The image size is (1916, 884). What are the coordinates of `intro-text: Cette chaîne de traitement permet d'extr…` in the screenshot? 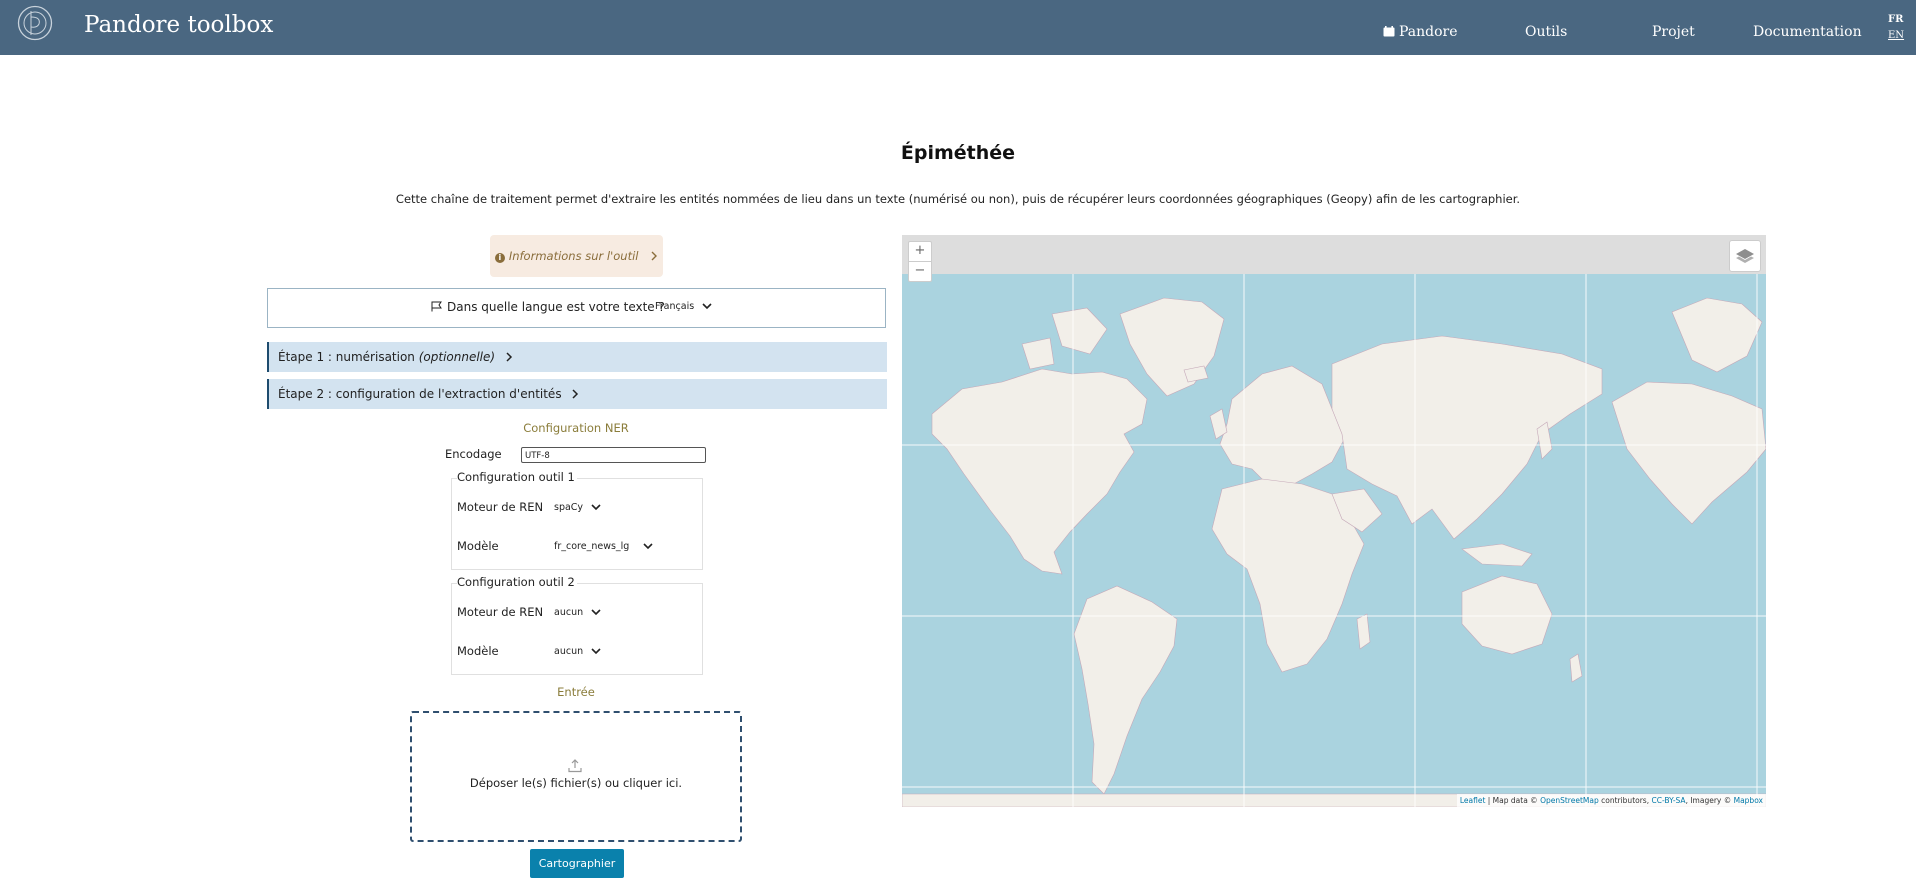 It's located at (958, 199).